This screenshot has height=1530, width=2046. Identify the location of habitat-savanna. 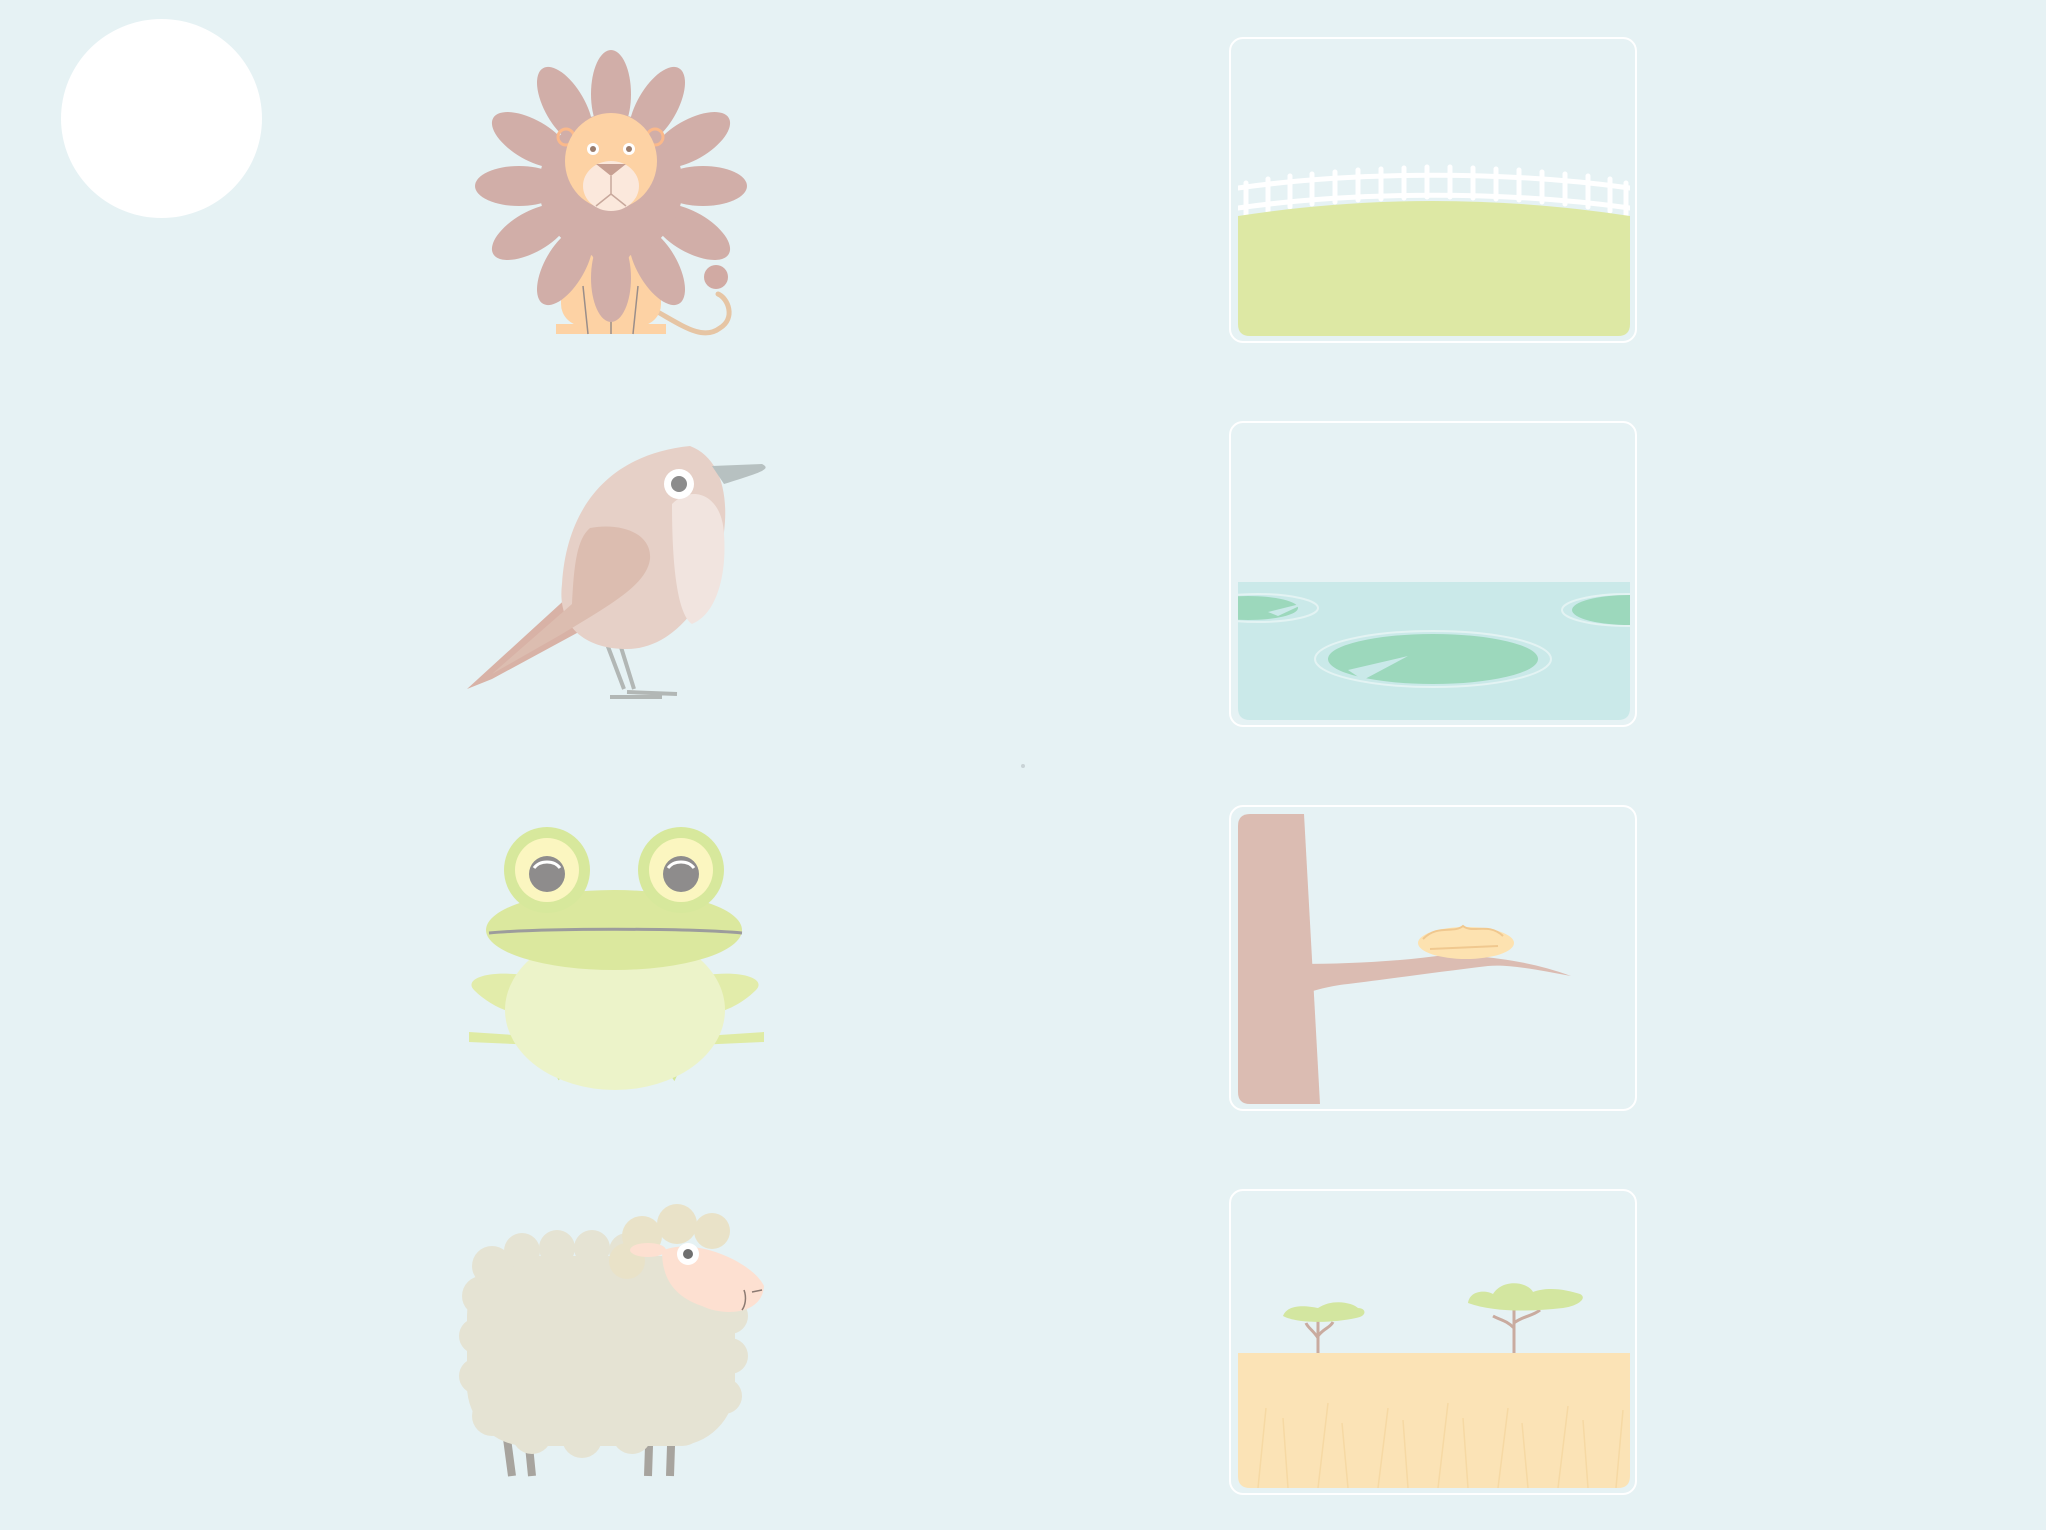
(1433, 1342).